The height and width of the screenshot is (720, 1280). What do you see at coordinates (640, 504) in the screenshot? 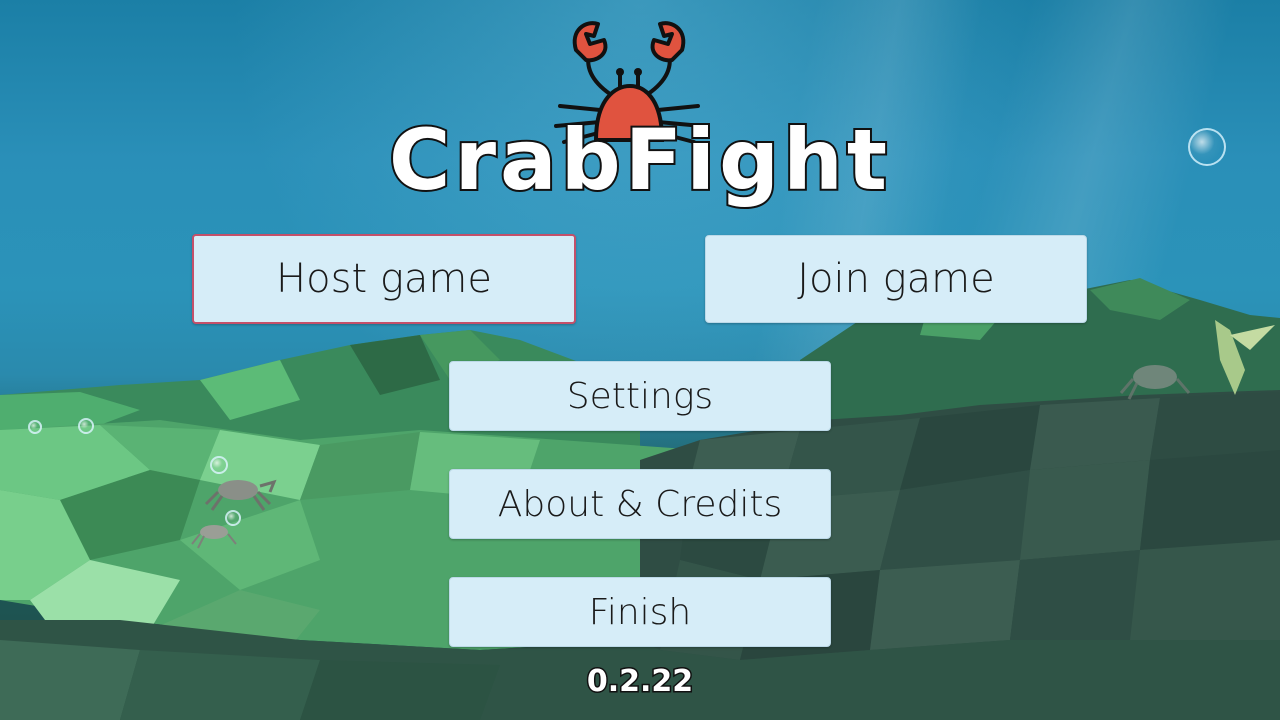
I see `about-credits-button: About & Credits` at bounding box center [640, 504].